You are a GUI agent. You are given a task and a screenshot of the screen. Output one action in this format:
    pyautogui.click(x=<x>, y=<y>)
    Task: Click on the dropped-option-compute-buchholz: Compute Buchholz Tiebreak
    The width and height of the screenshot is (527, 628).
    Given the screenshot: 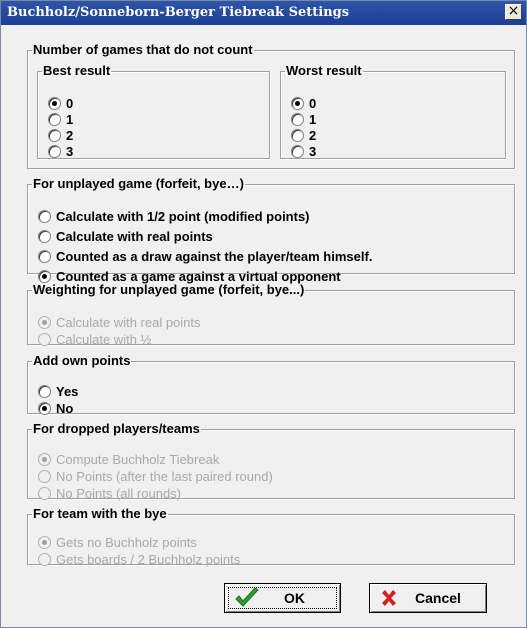 What is the action you would take?
    pyautogui.click(x=128, y=459)
    